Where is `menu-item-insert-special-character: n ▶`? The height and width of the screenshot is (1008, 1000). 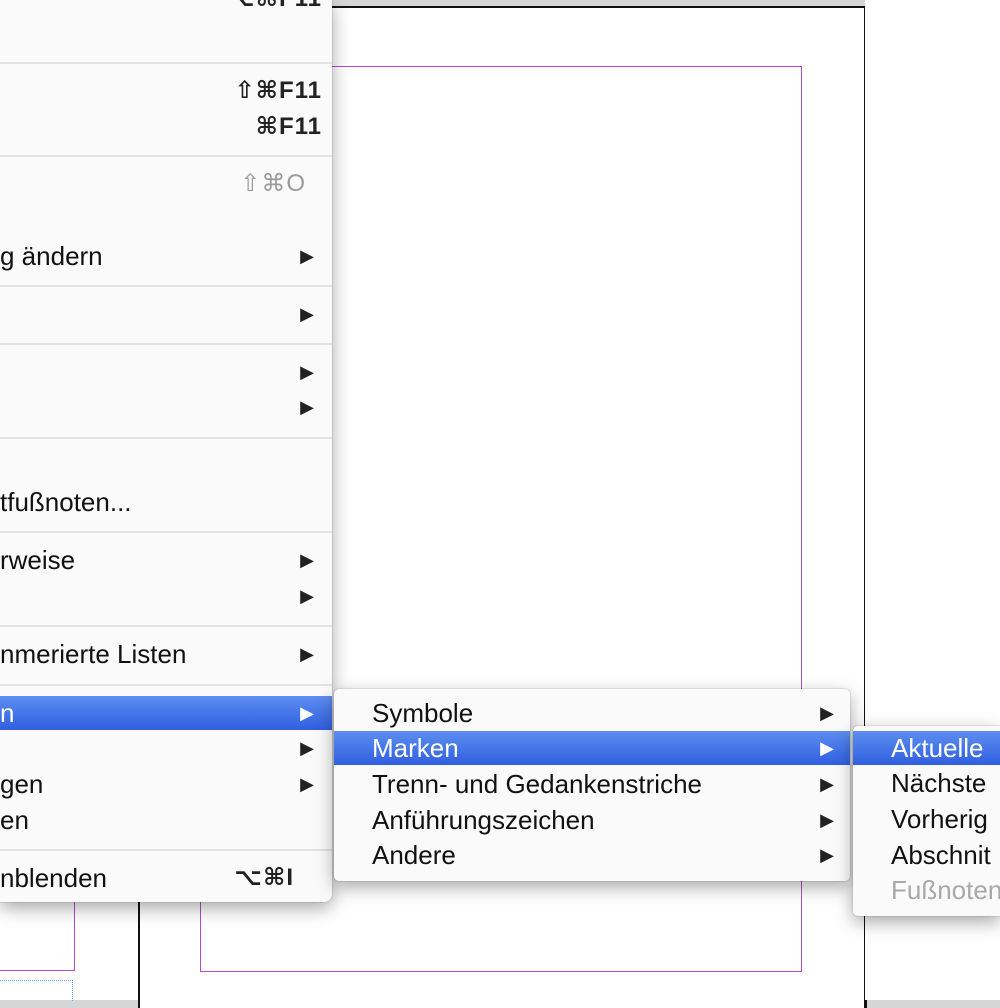
menu-item-insert-special-character: n ▶ is located at coordinates (166, 713).